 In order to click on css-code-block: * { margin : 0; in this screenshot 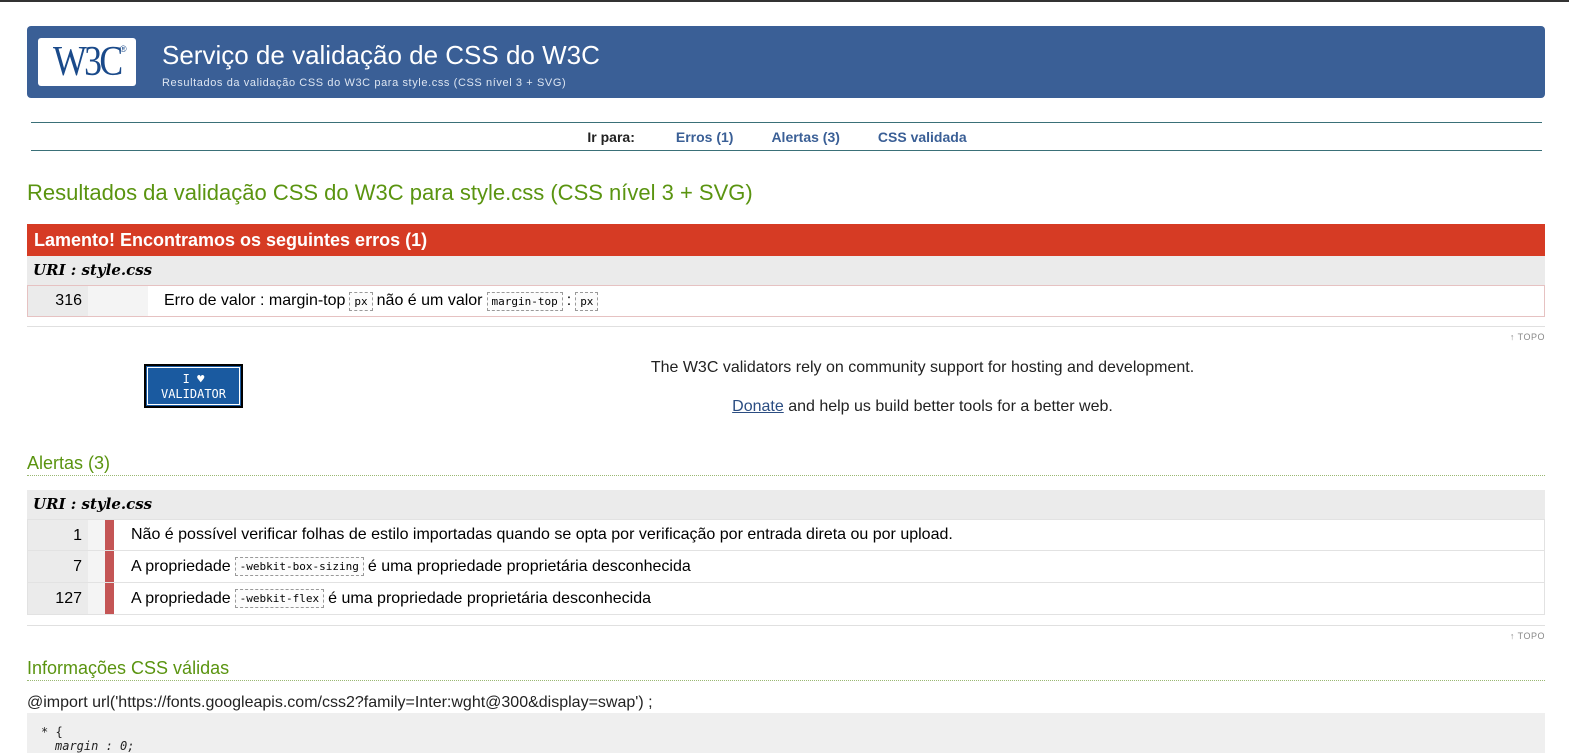, I will do `click(786, 733)`.